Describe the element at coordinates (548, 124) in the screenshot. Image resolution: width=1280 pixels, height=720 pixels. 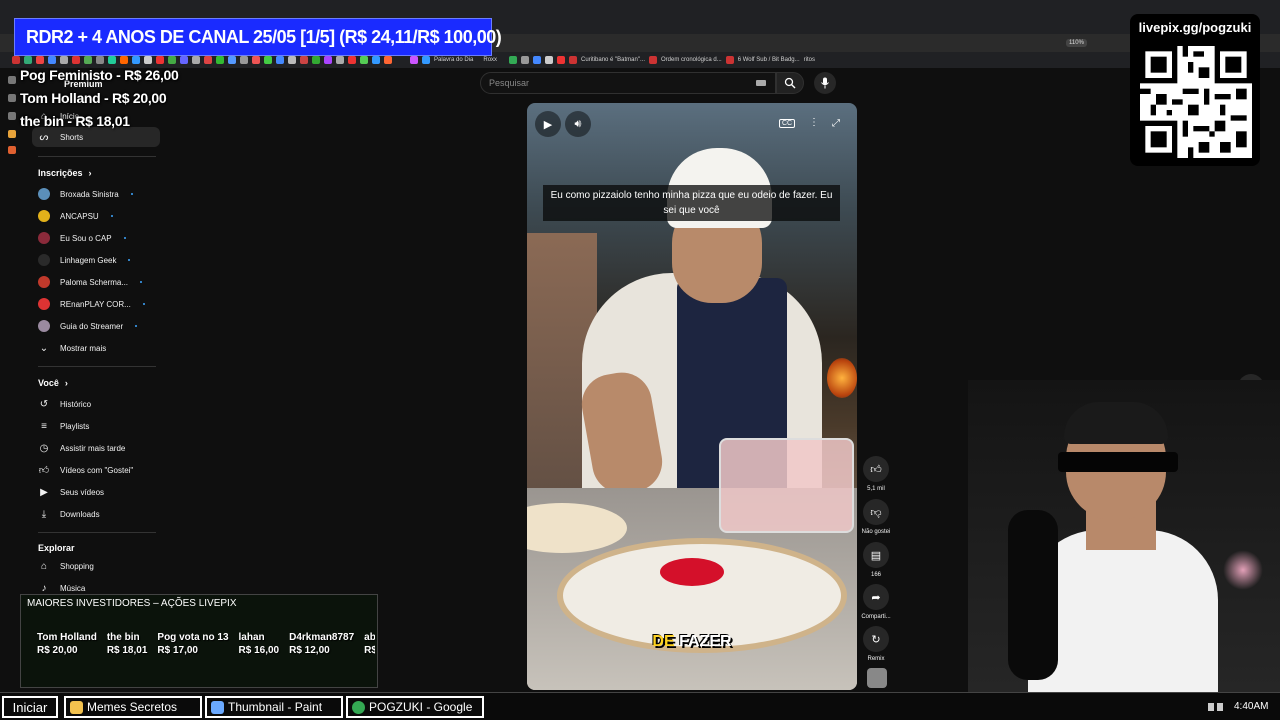
I see `play-button: ▶` at that location.